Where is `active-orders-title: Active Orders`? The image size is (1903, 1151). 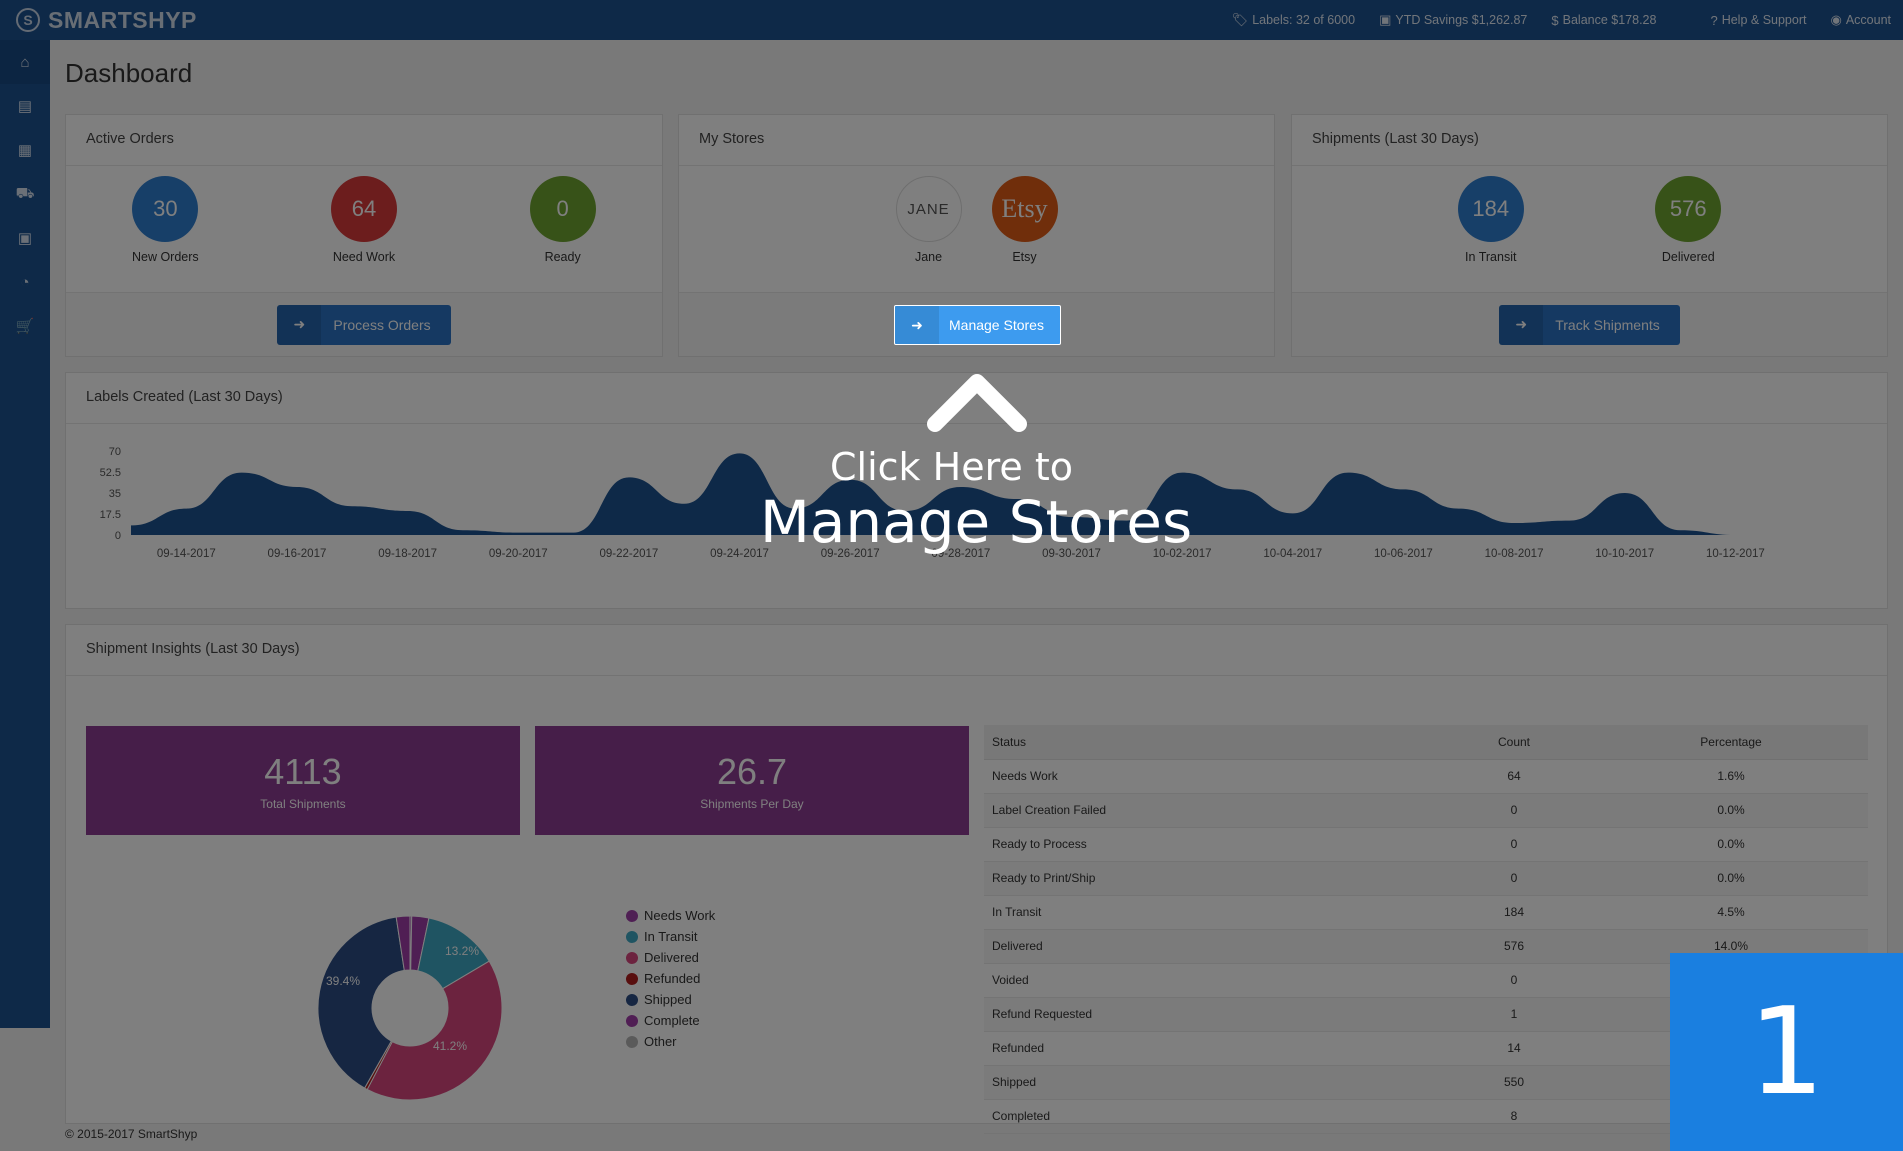
active-orders-title: Active Orders is located at coordinates (364, 140).